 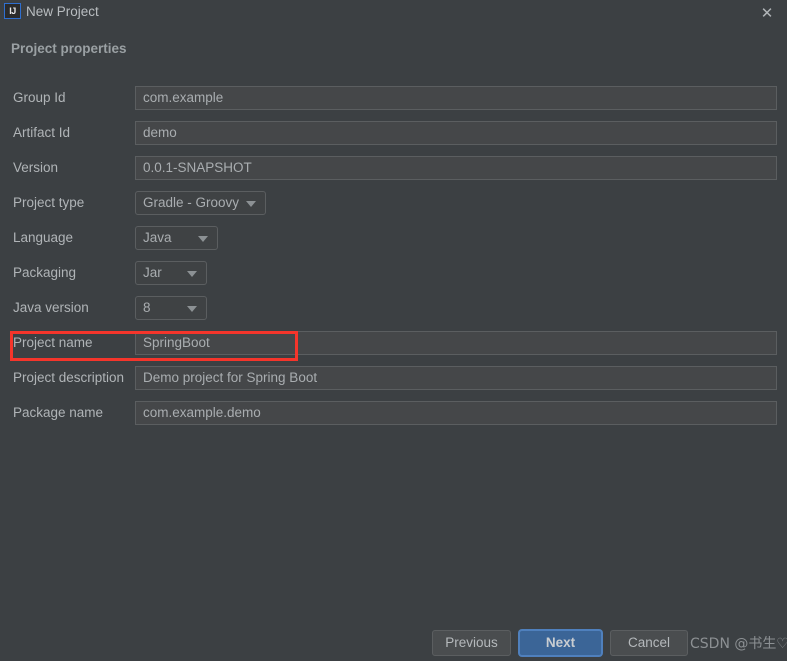 I want to click on combo-project-type: Gradle - Groovy, so click(x=200, y=203).